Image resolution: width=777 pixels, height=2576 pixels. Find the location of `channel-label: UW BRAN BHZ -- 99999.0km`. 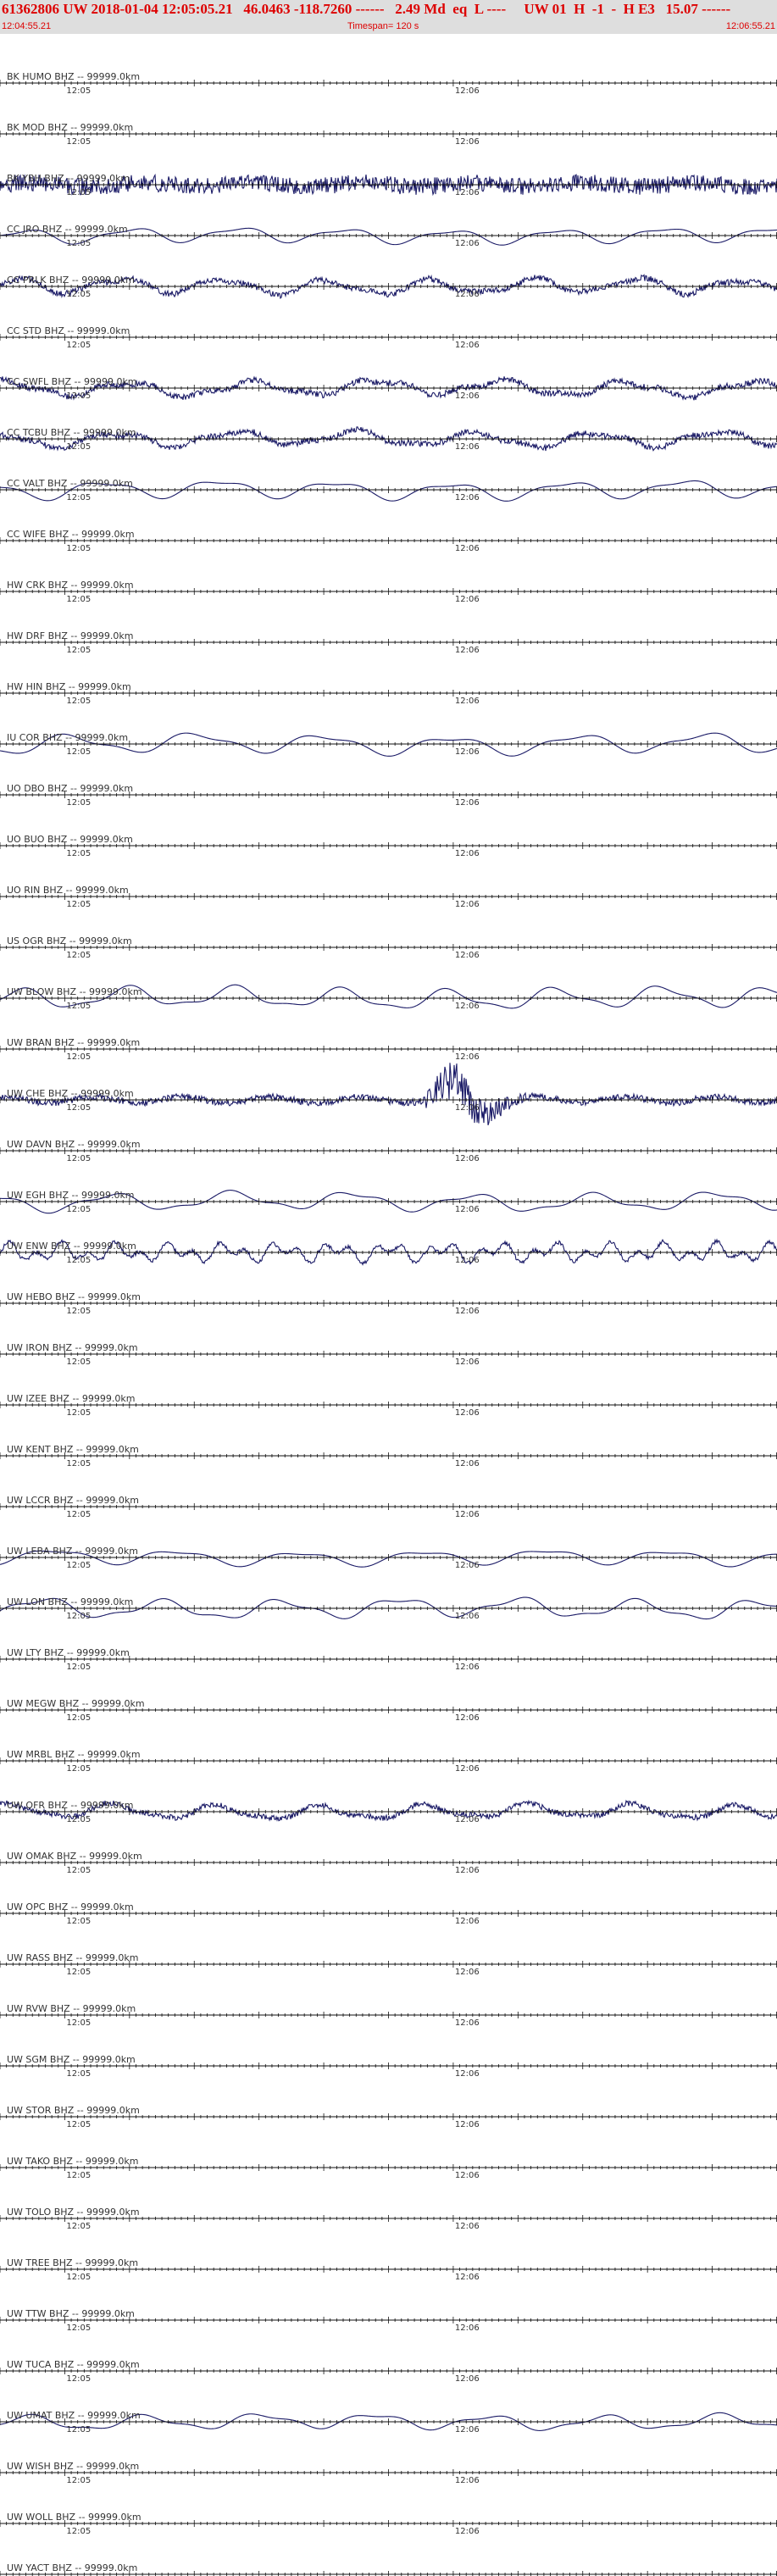

channel-label: UW BRAN BHZ -- 99999.0km is located at coordinates (73, 1042).